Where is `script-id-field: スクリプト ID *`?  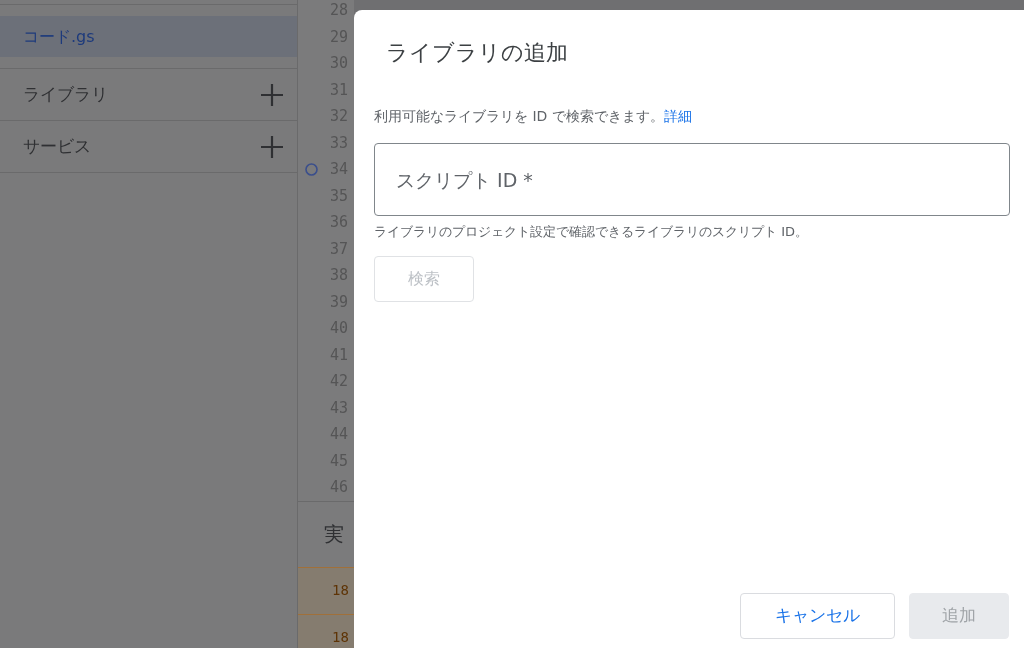 script-id-field: スクリプト ID * is located at coordinates (692, 179).